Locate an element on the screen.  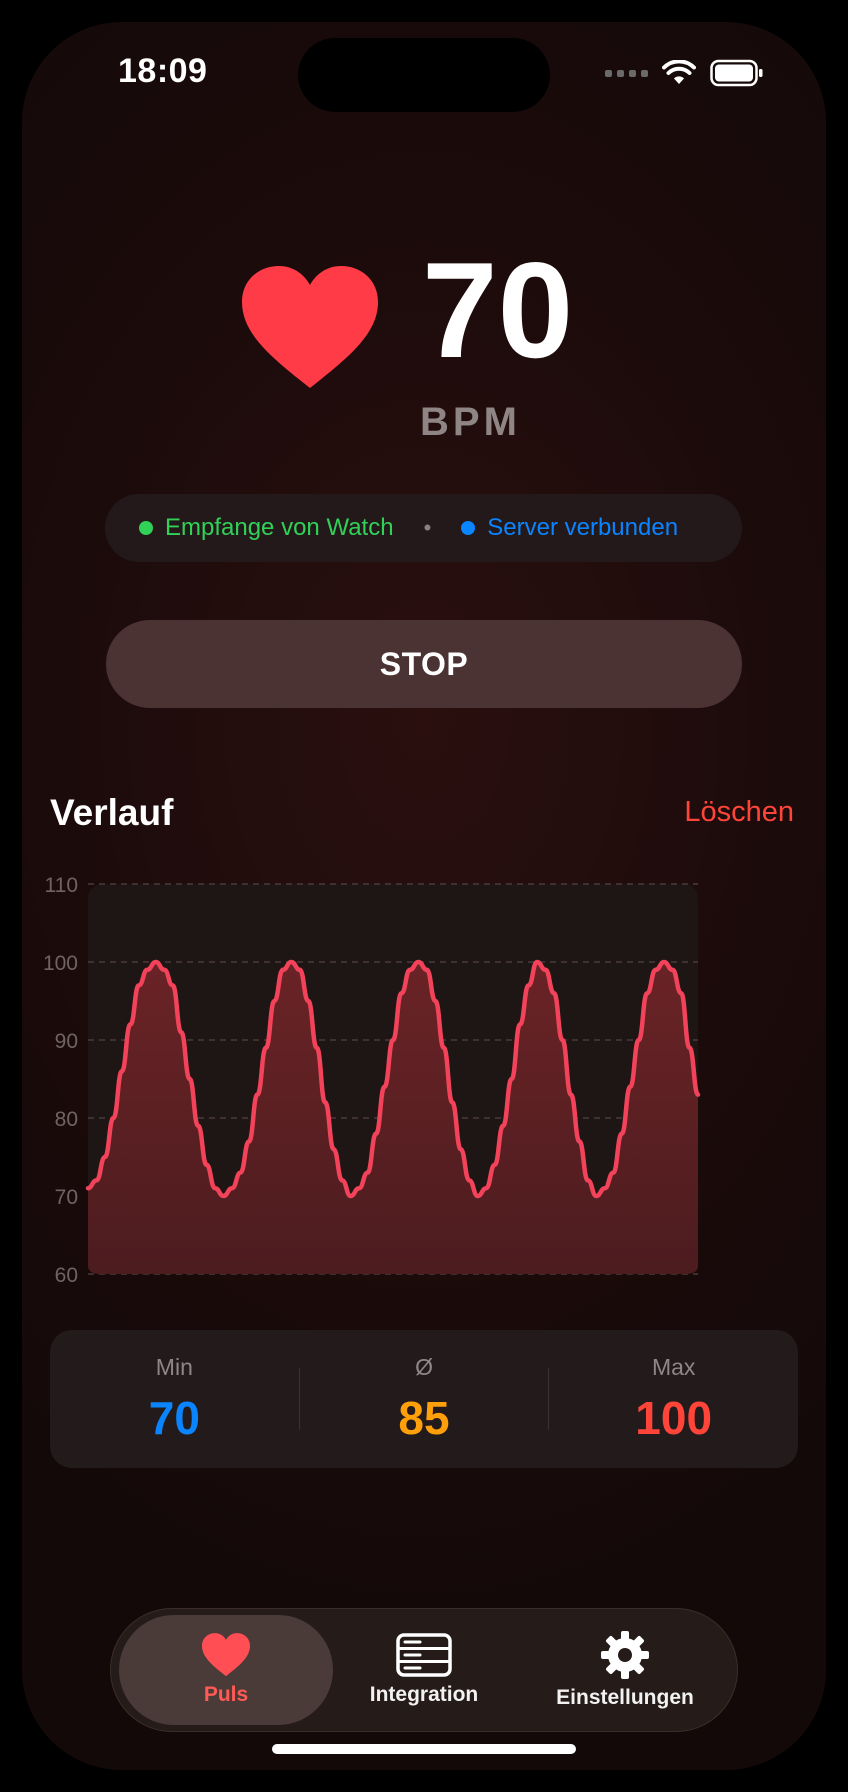
chart-y-tick-label: 70 is located at coordinates (66, 1197).